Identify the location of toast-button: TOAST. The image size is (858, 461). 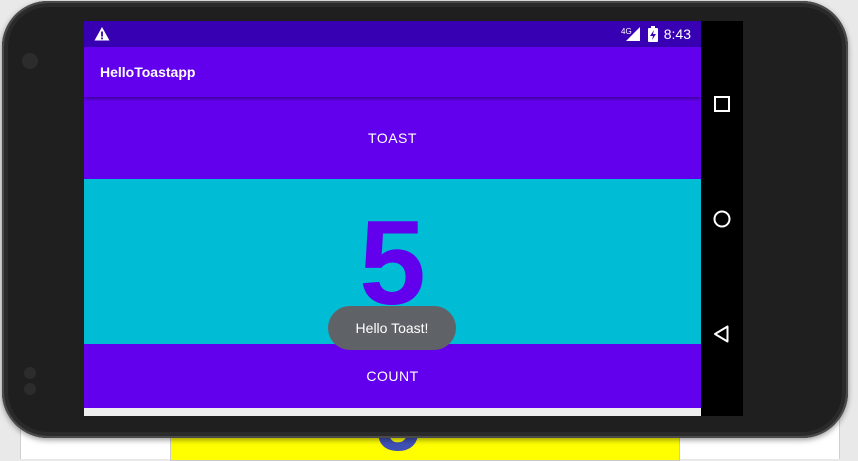
(392, 138).